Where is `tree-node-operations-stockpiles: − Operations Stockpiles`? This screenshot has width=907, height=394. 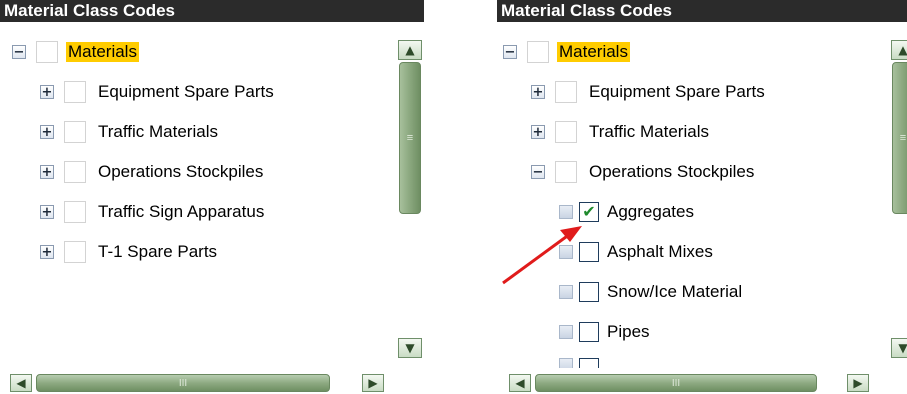
tree-node-operations-stockpiles: − Operations Stockpiles is located at coordinates (642, 172).